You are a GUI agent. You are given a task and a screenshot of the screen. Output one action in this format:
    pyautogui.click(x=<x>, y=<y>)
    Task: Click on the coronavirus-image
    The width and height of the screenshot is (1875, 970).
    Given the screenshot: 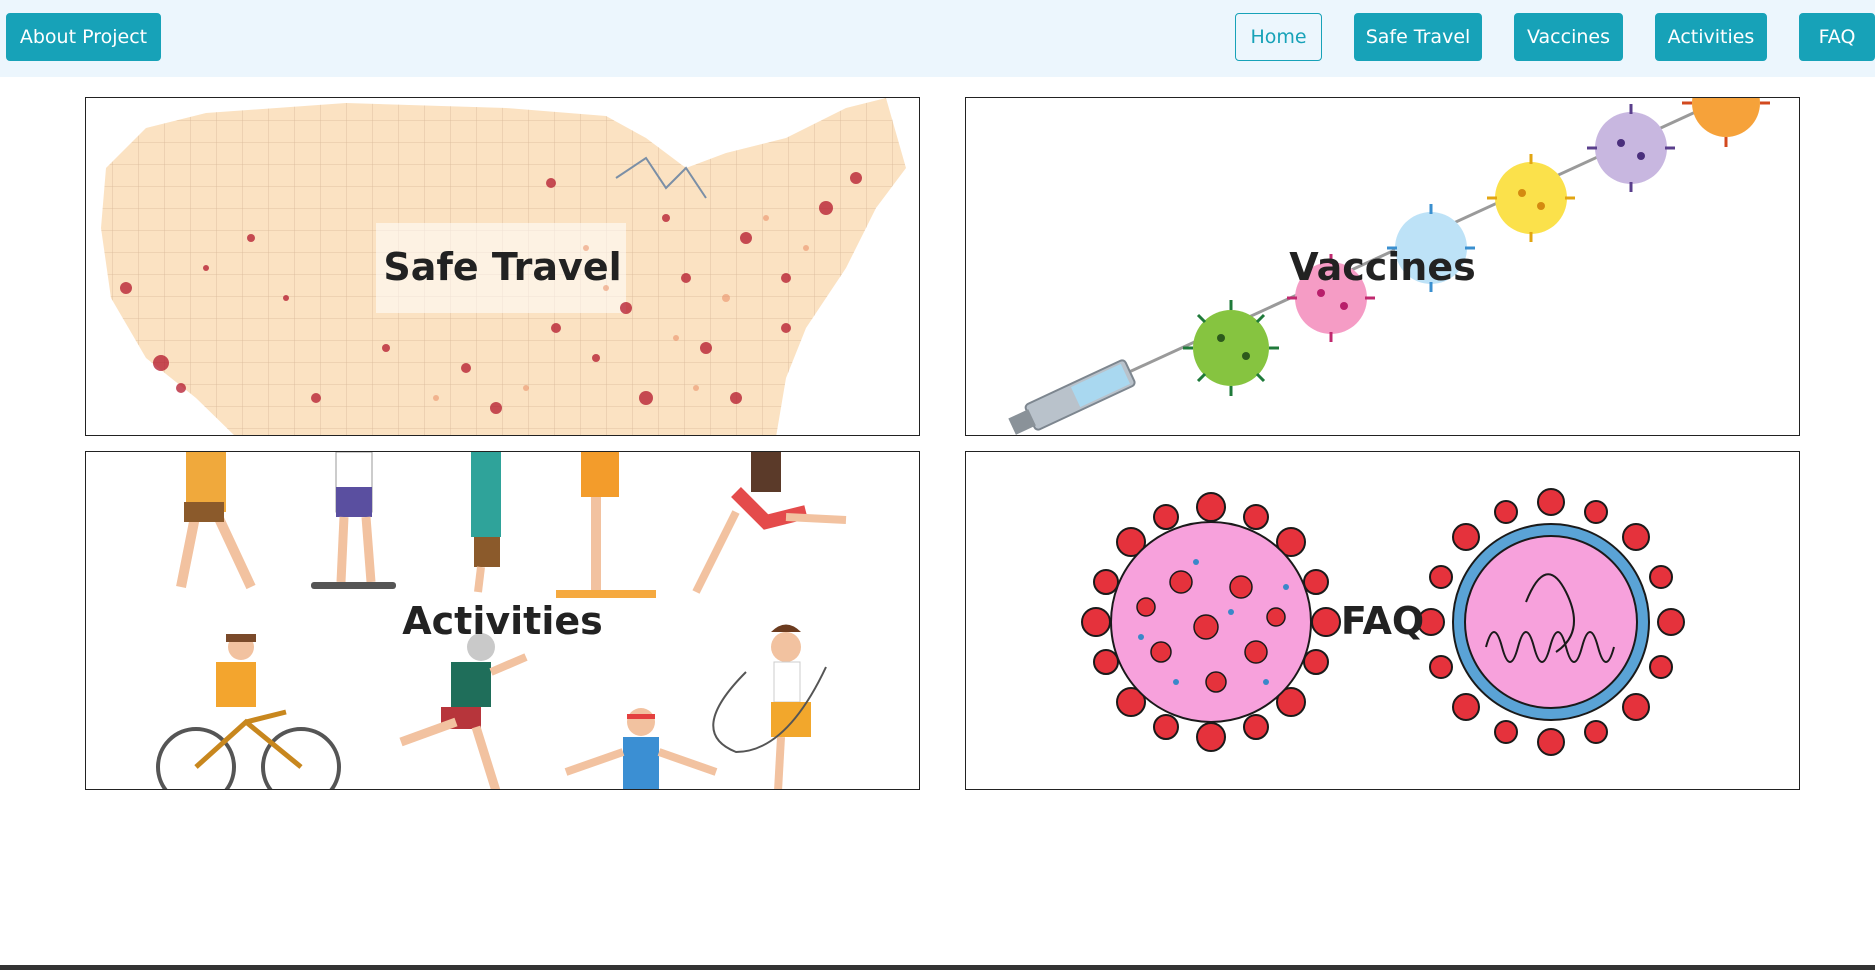 What is the action you would take?
    pyautogui.click(x=1383, y=622)
    